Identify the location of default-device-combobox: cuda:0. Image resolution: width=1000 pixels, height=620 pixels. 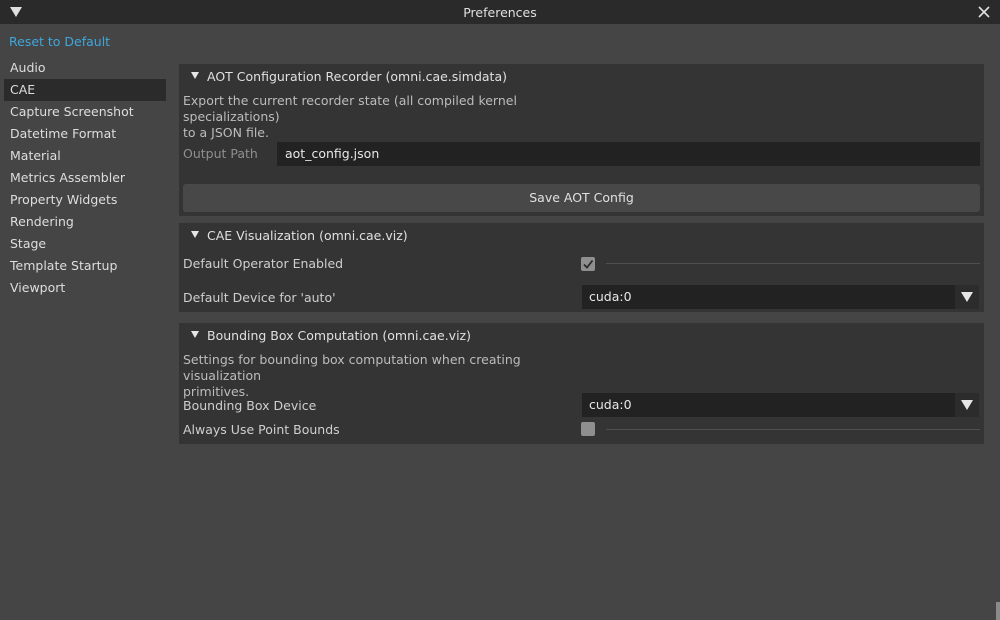
(780, 297).